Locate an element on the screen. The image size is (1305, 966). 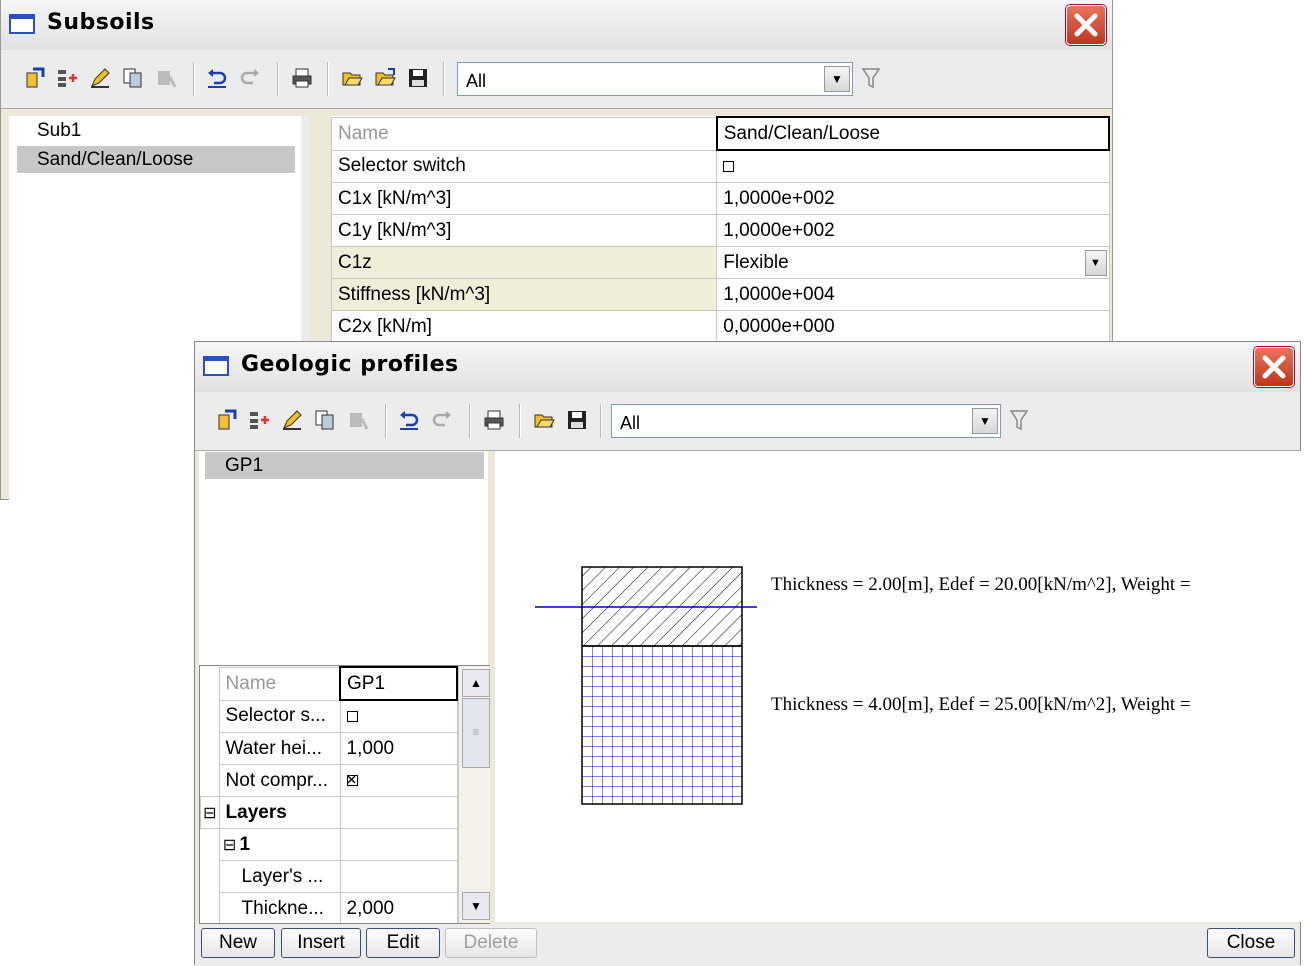
import-folder-icon is located at coordinates (385, 78).